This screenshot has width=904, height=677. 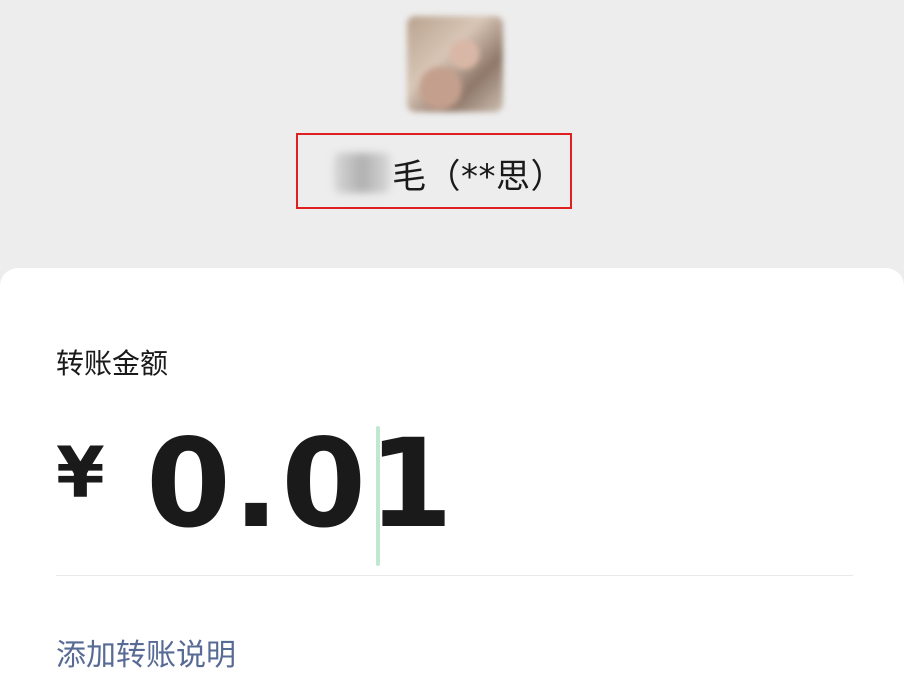 I want to click on add-transfer-note-link: 添加转账说明, so click(x=146, y=652).